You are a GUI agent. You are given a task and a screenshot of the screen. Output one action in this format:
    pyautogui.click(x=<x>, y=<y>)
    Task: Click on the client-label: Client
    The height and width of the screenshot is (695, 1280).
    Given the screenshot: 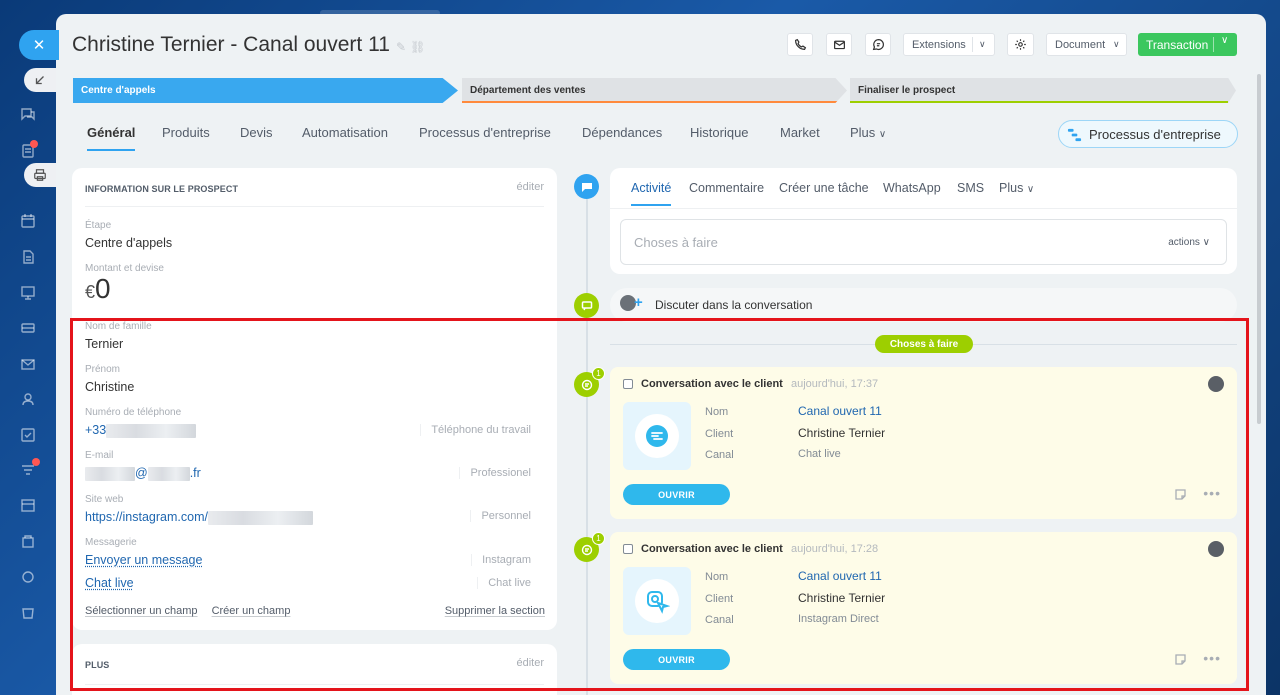 What is the action you would take?
    pyautogui.click(x=719, y=599)
    